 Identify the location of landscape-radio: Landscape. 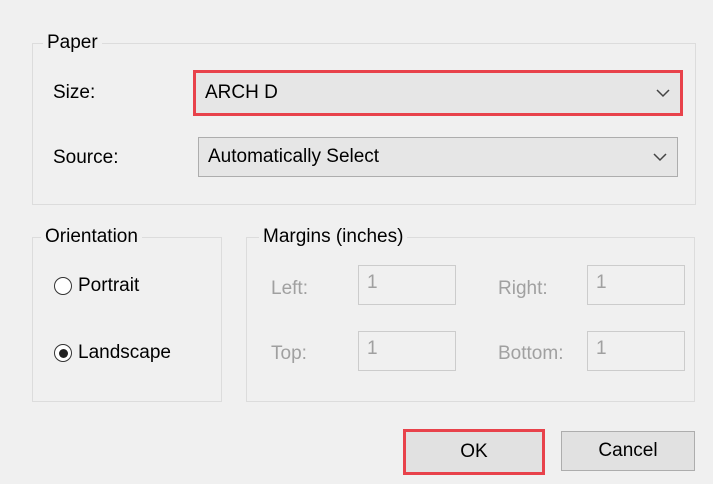
(112, 353).